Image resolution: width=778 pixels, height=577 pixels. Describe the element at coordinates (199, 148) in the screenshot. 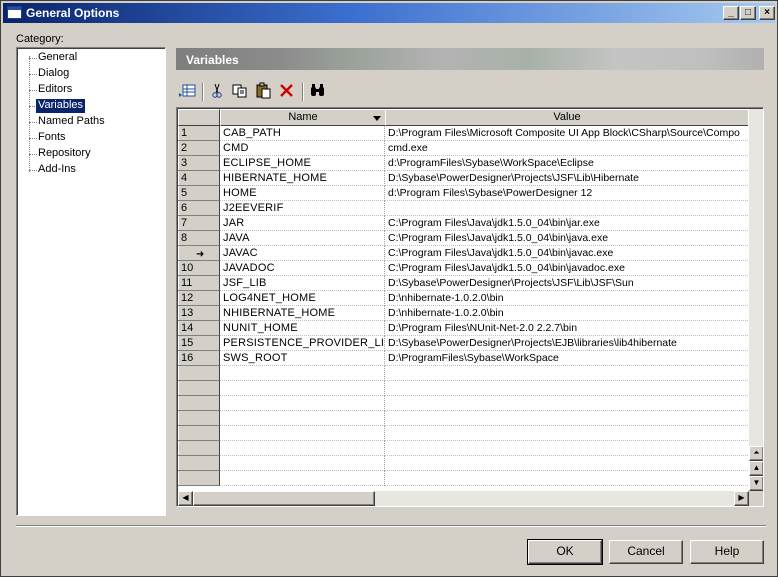

I see `row-number: 2` at that location.